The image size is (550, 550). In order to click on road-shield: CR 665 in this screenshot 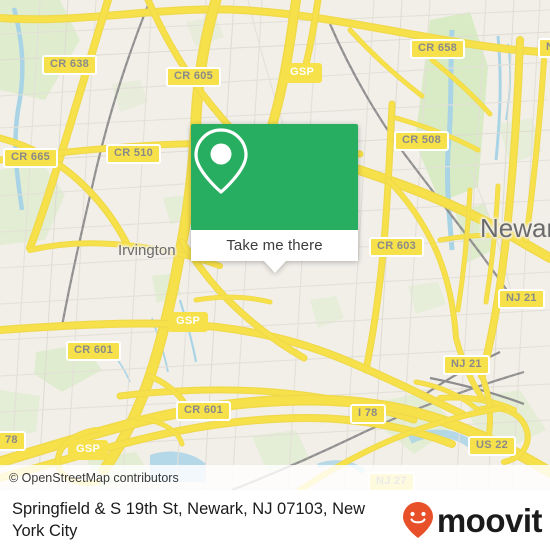, I will do `click(31, 158)`.